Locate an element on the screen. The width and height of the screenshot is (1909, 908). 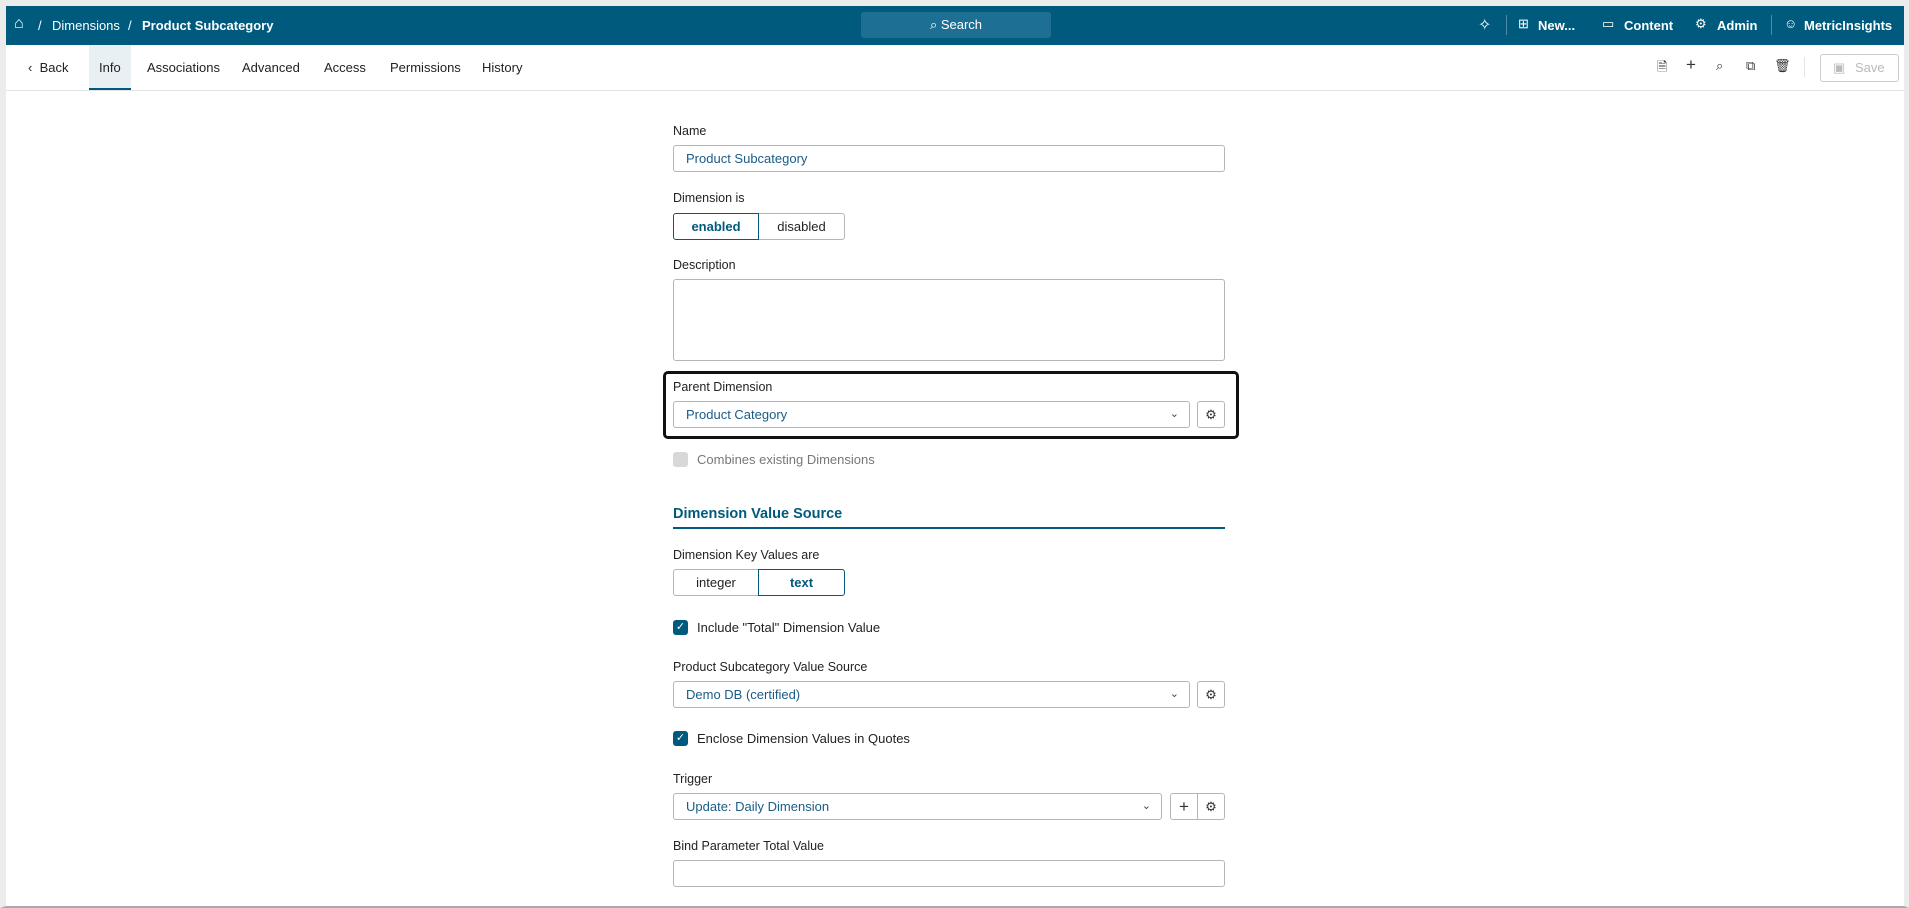
status-label: Dimension is is located at coordinates (709, 198).